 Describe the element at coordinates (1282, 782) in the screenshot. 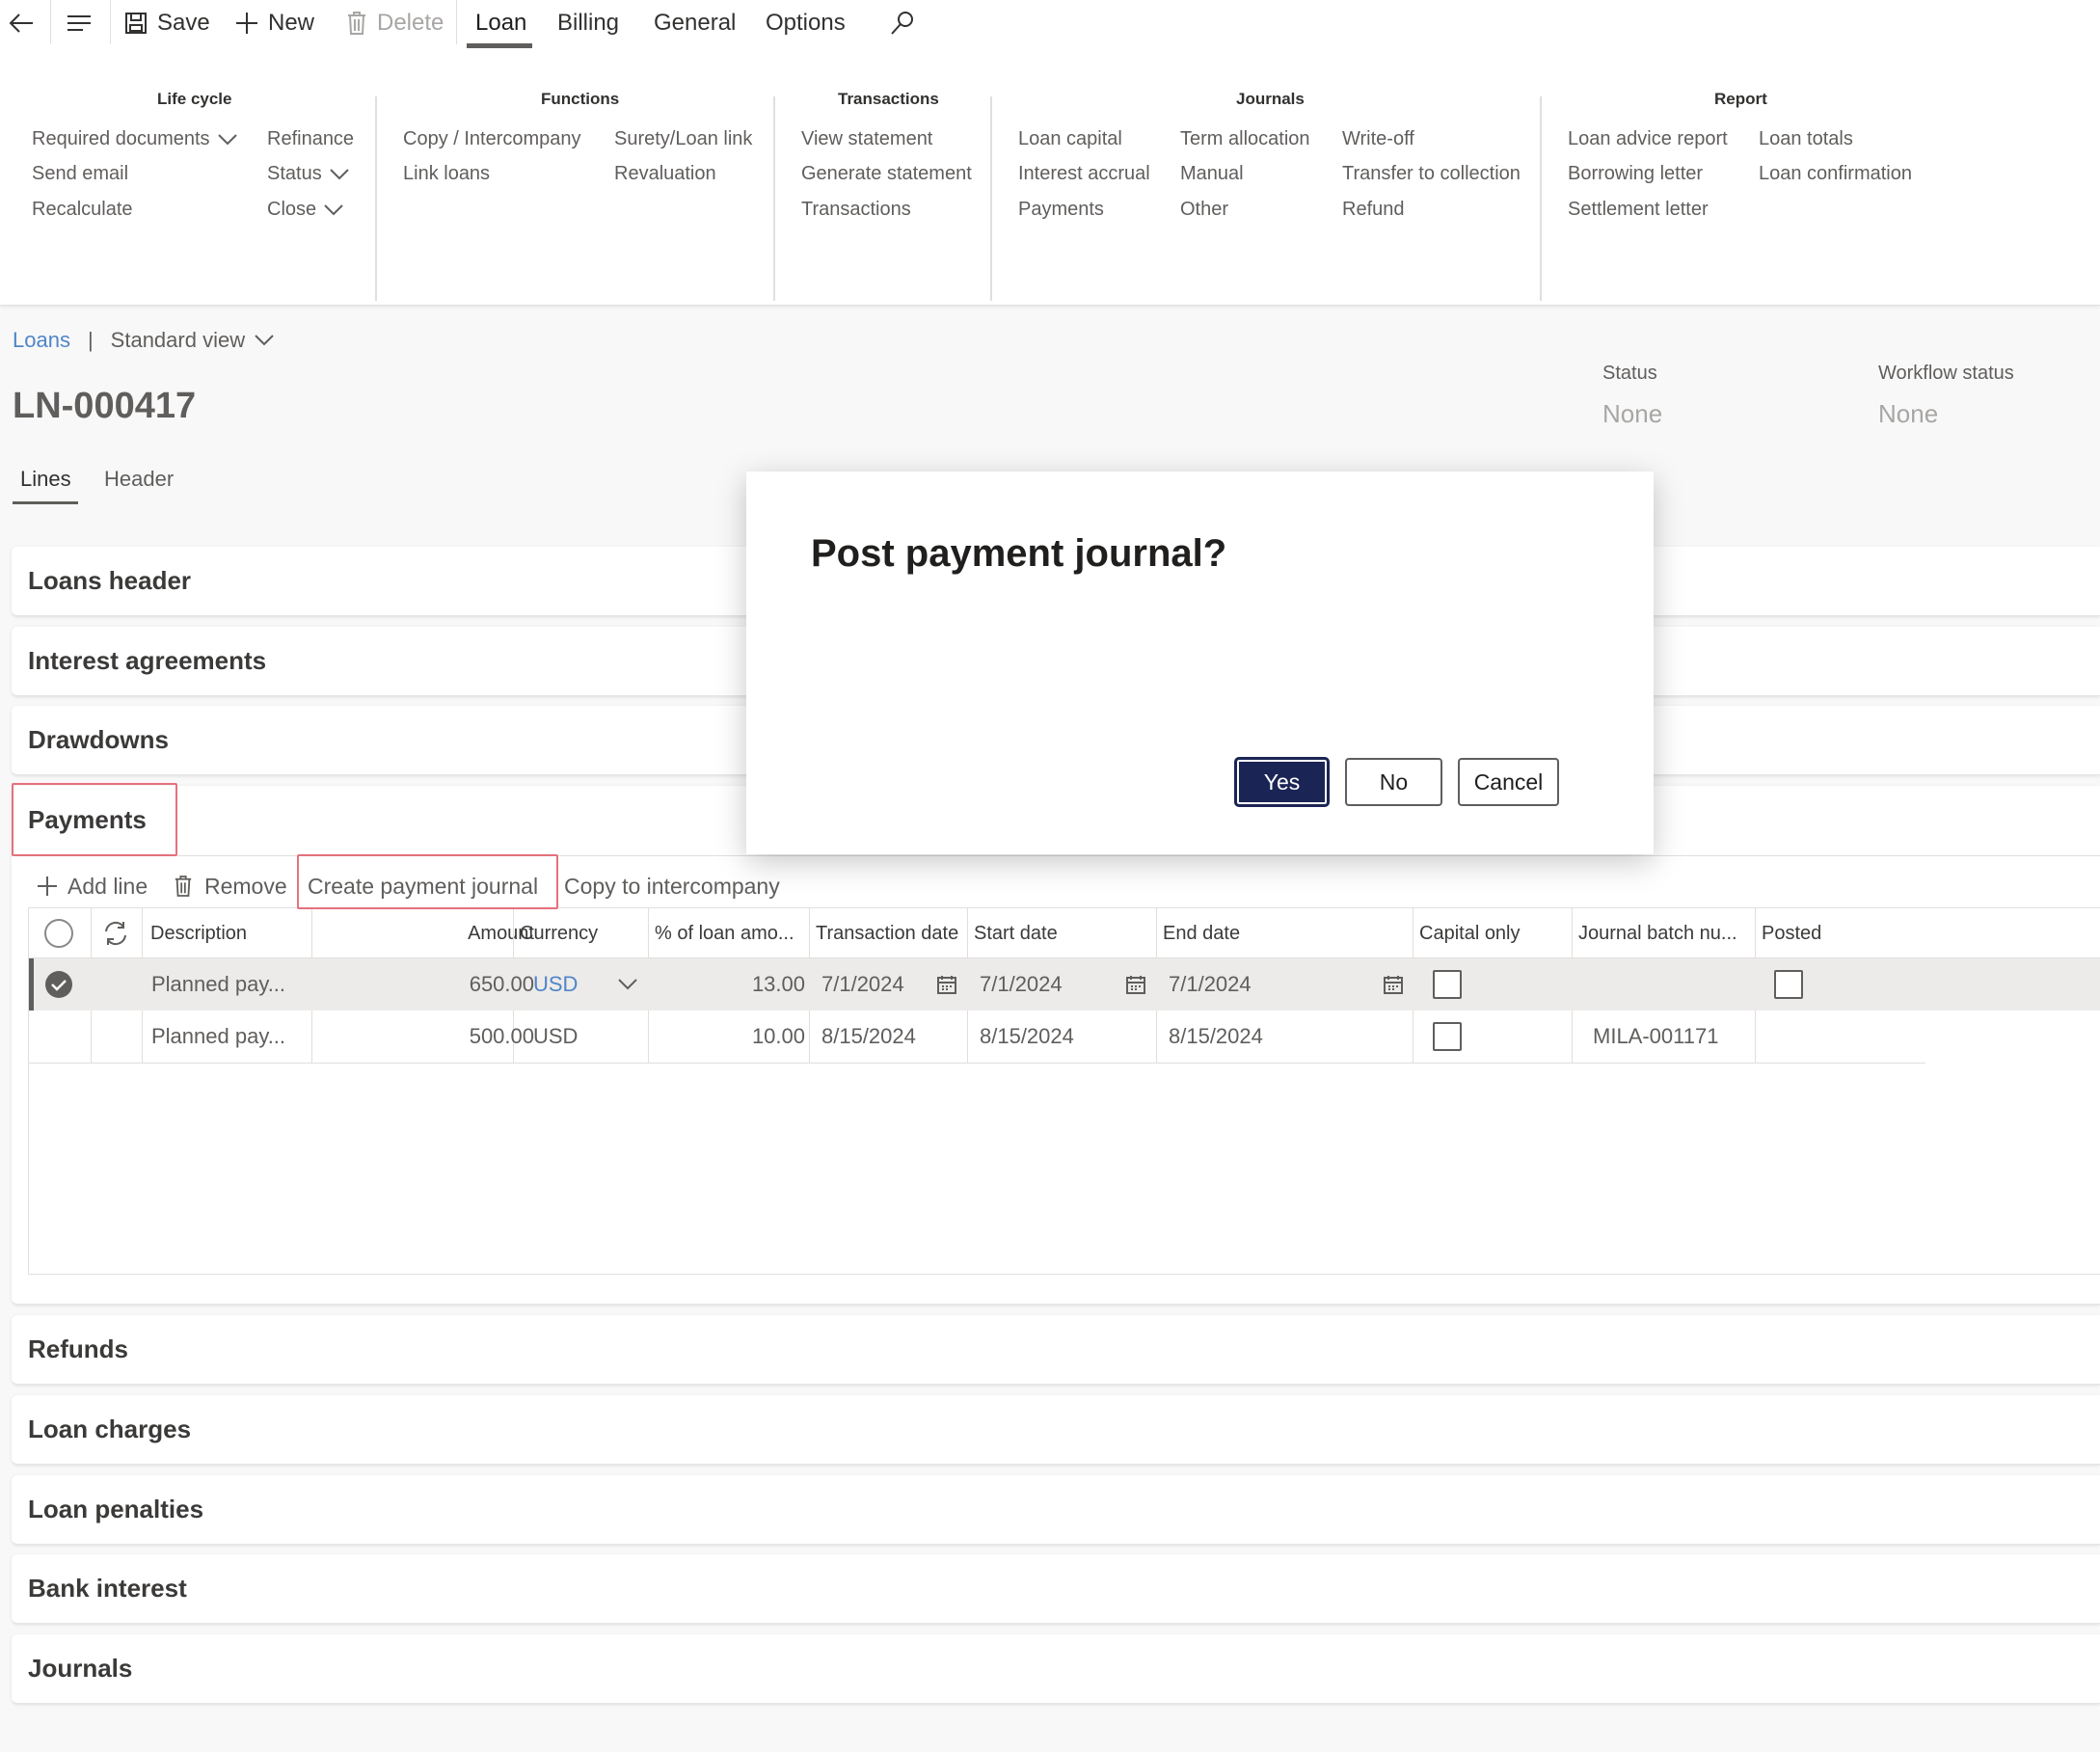

I see `yes-button: Yes` at that location.